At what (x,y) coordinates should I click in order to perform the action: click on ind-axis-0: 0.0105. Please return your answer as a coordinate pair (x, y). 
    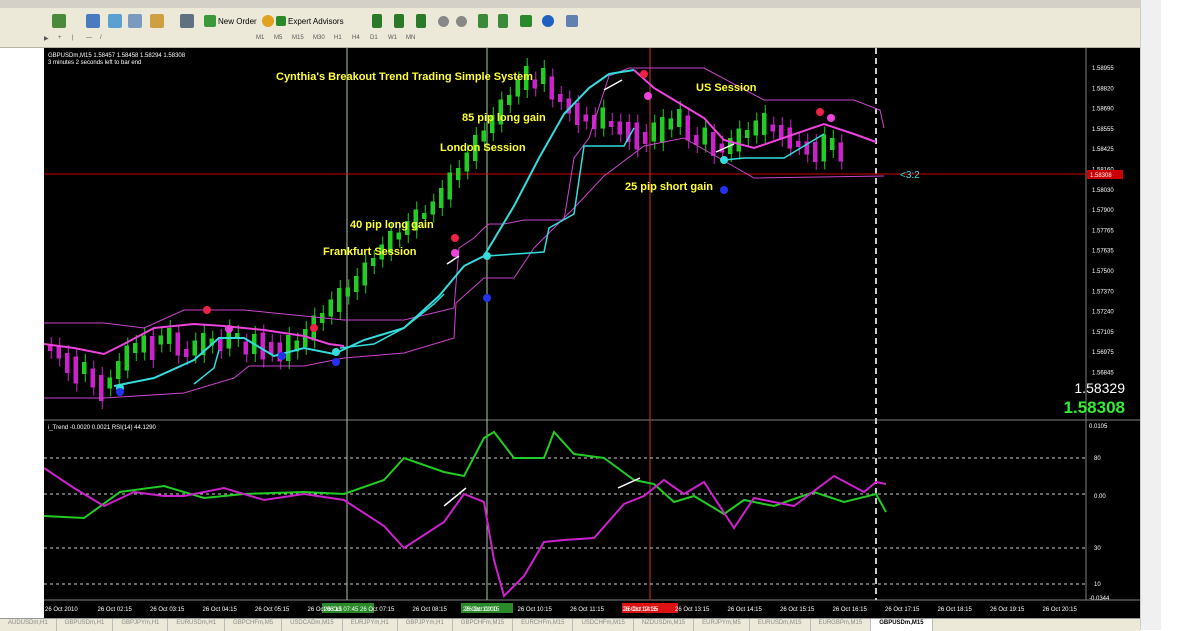
    Looking at the image, I should click on (1098, 427).